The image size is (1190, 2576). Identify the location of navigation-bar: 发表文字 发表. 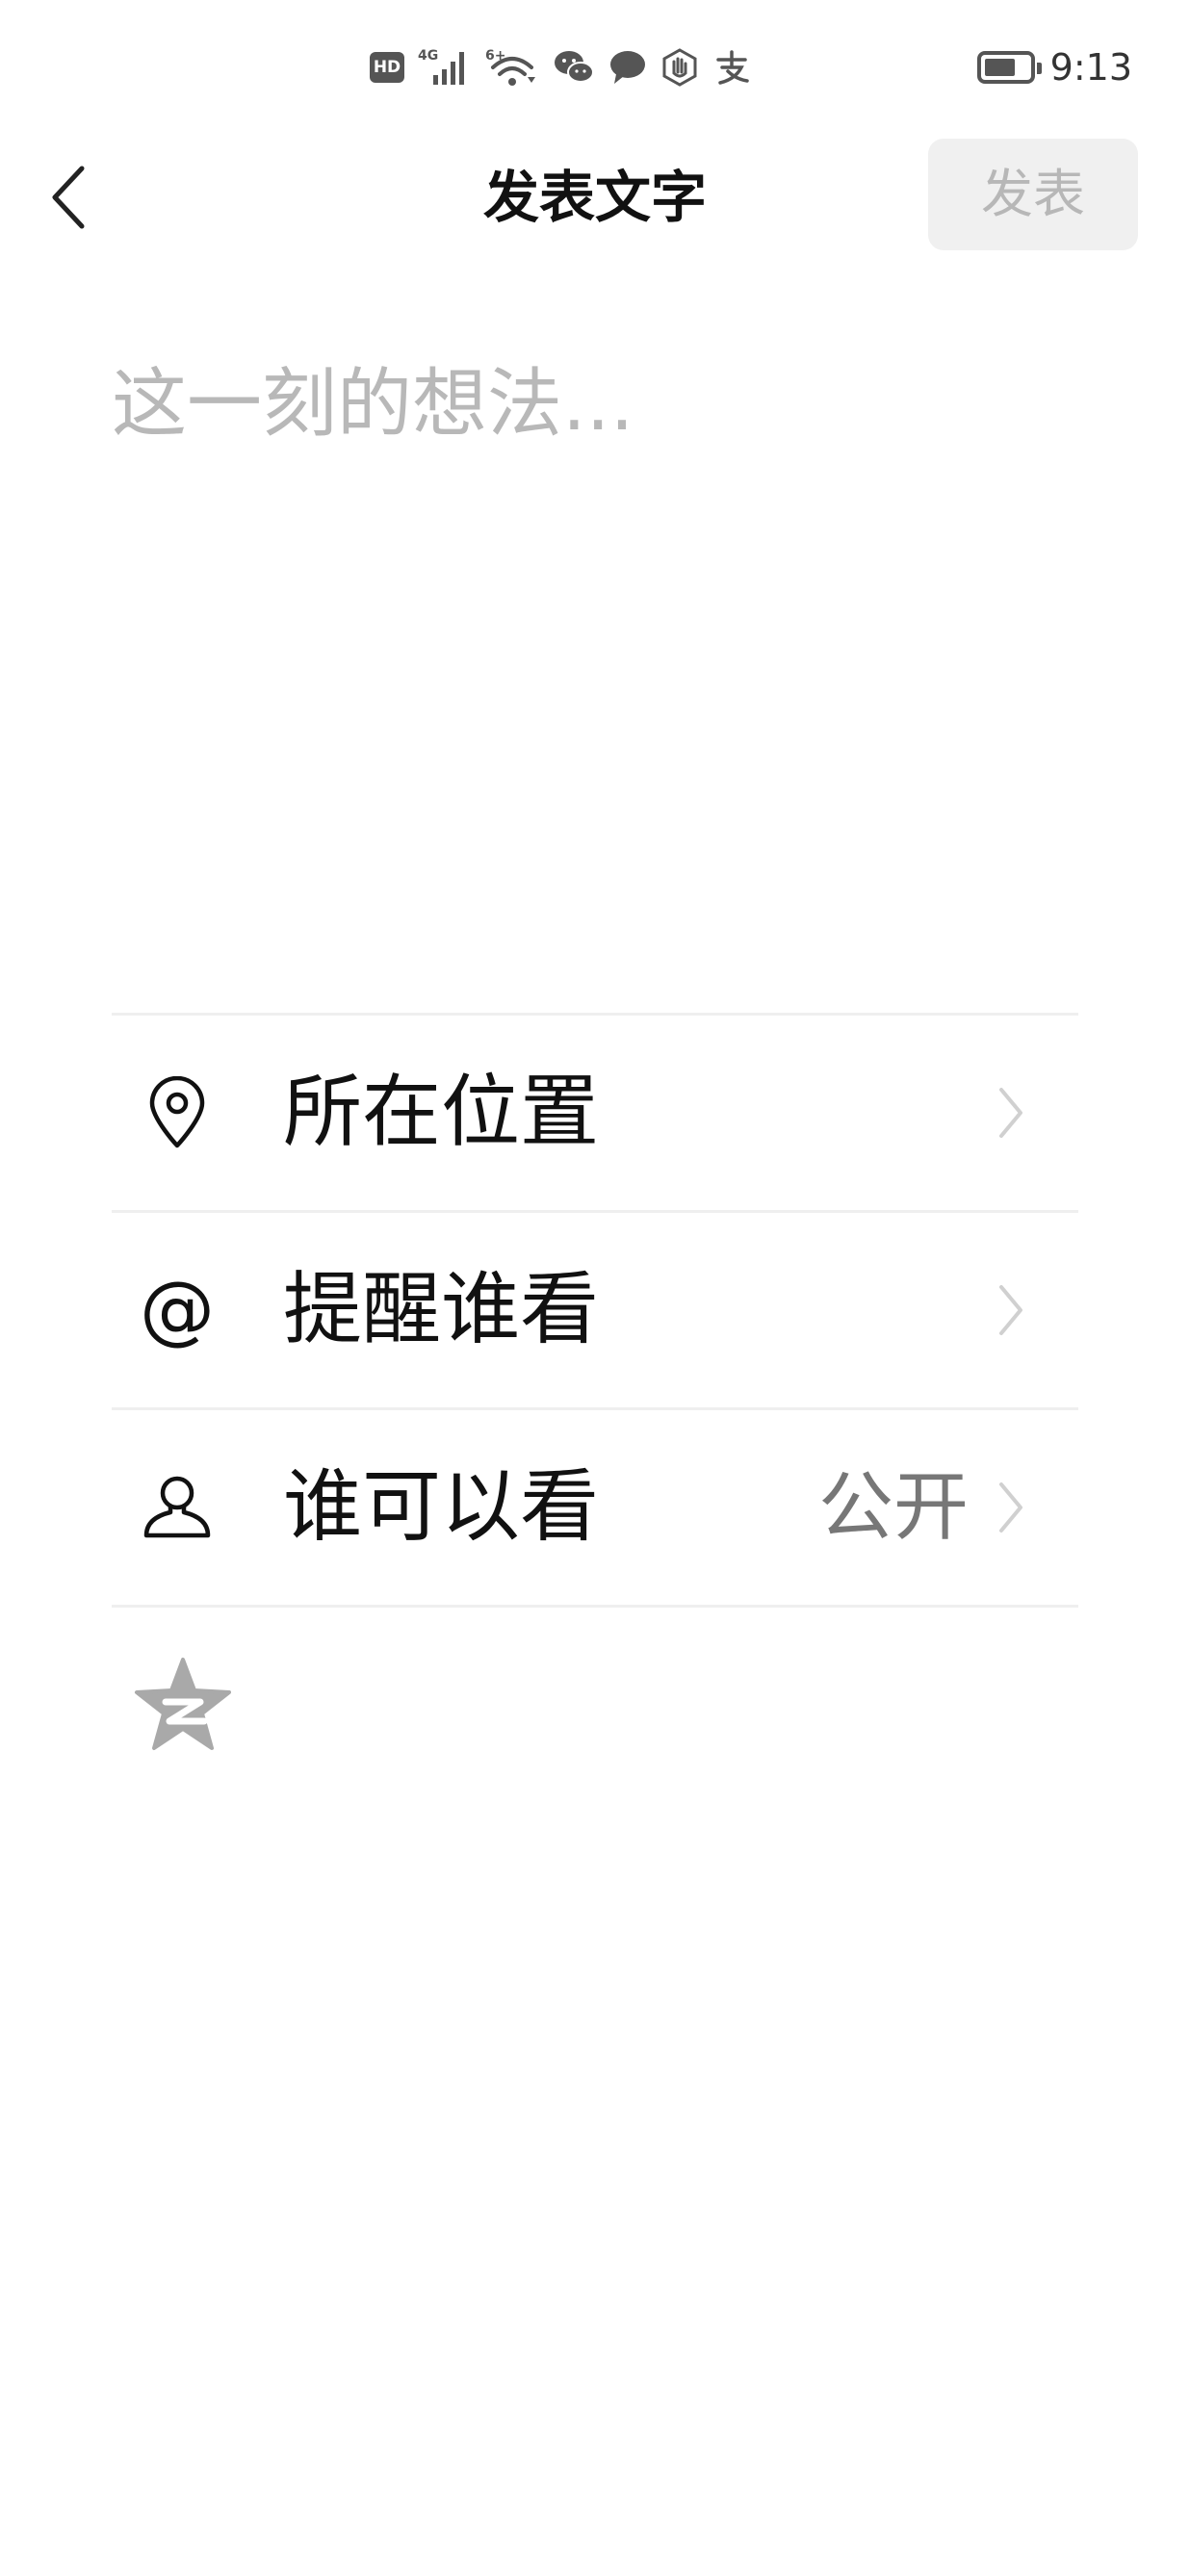
(595, 198).